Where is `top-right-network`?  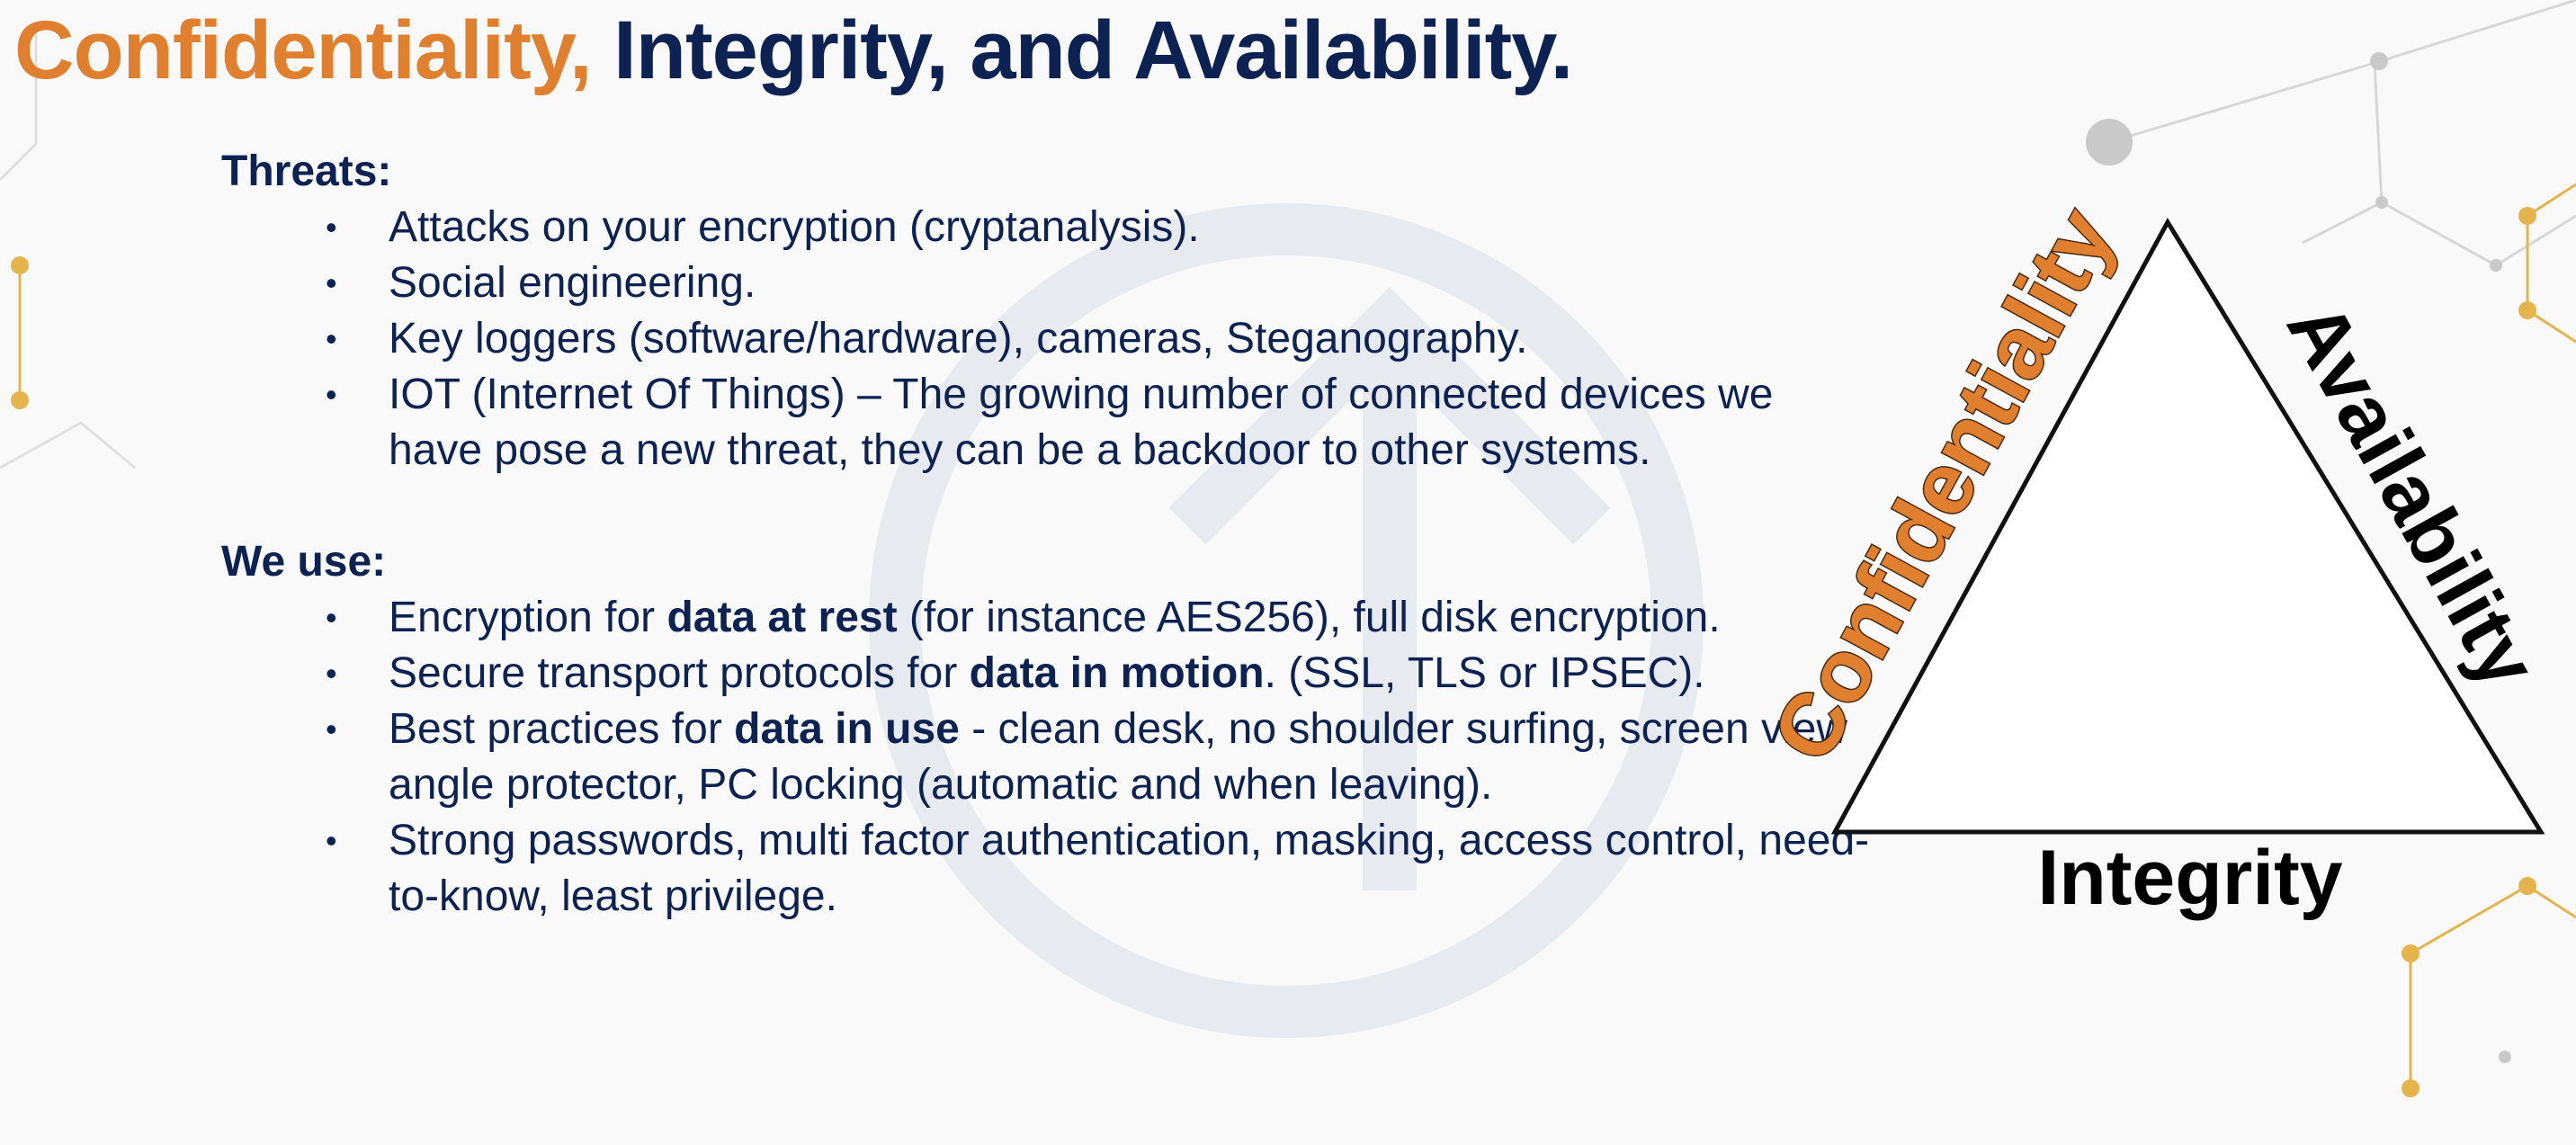
top-right-network is located at coordinates (2342, 133).